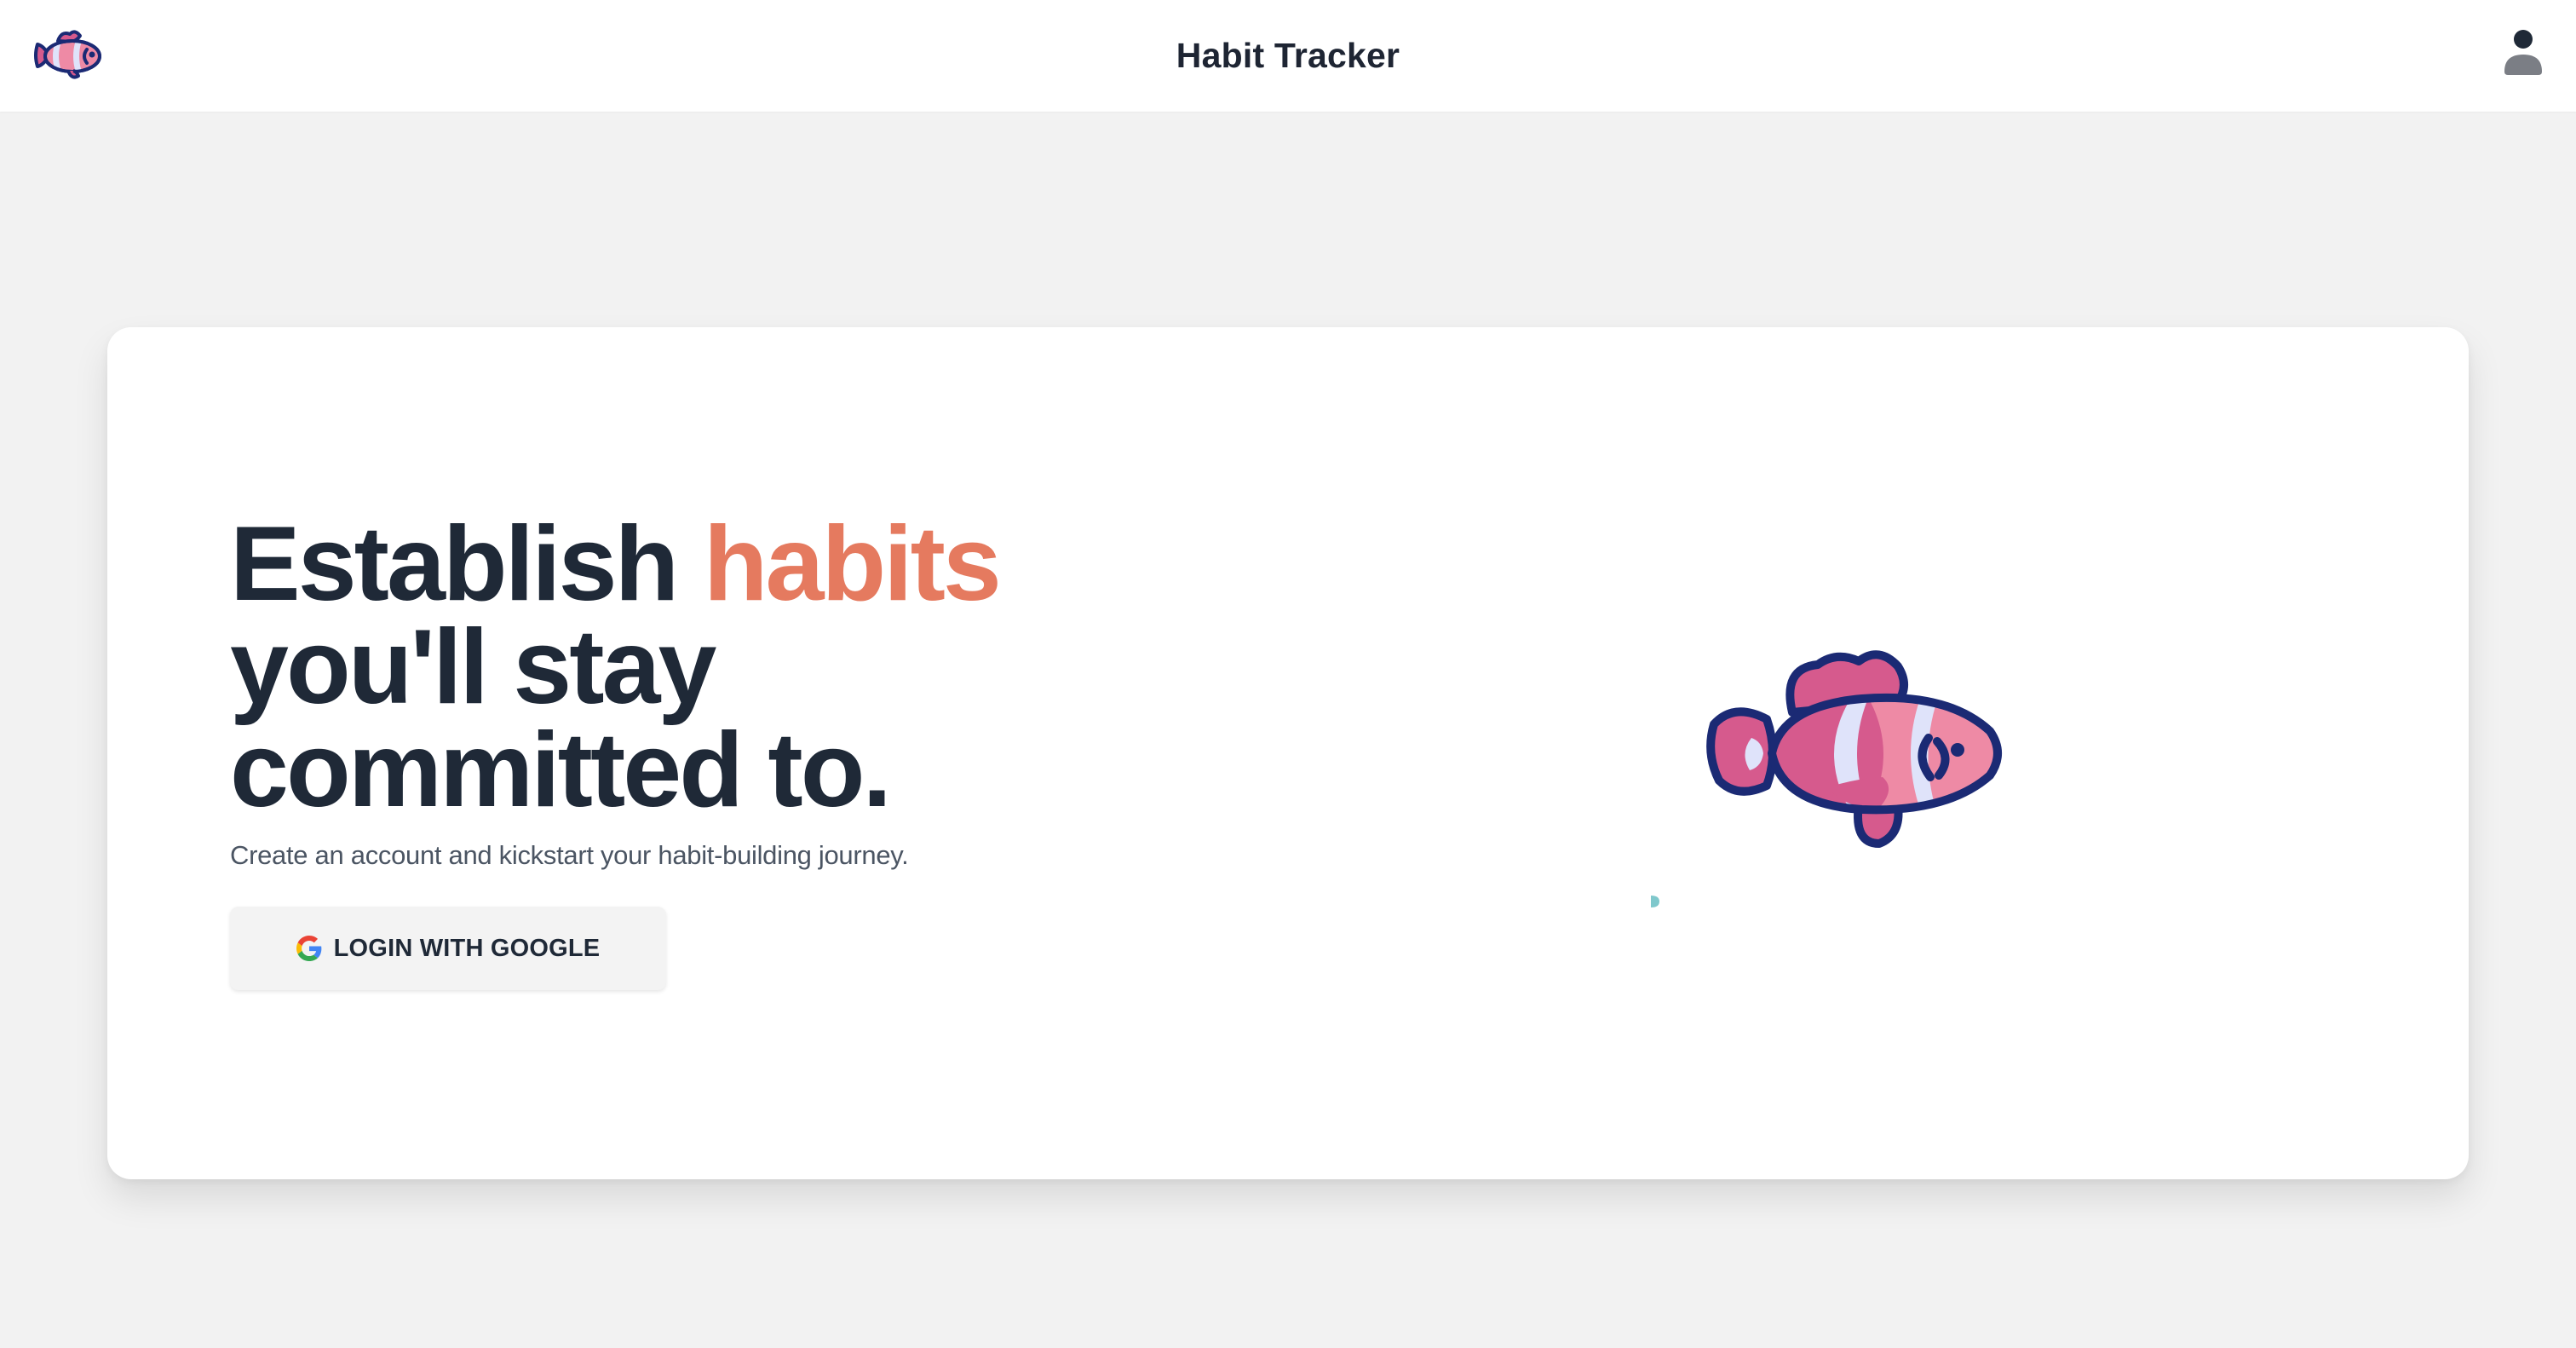 This screenshot has height=1348, width=2576. I want to click on heading-accent-word: habits, so click(853, 564).